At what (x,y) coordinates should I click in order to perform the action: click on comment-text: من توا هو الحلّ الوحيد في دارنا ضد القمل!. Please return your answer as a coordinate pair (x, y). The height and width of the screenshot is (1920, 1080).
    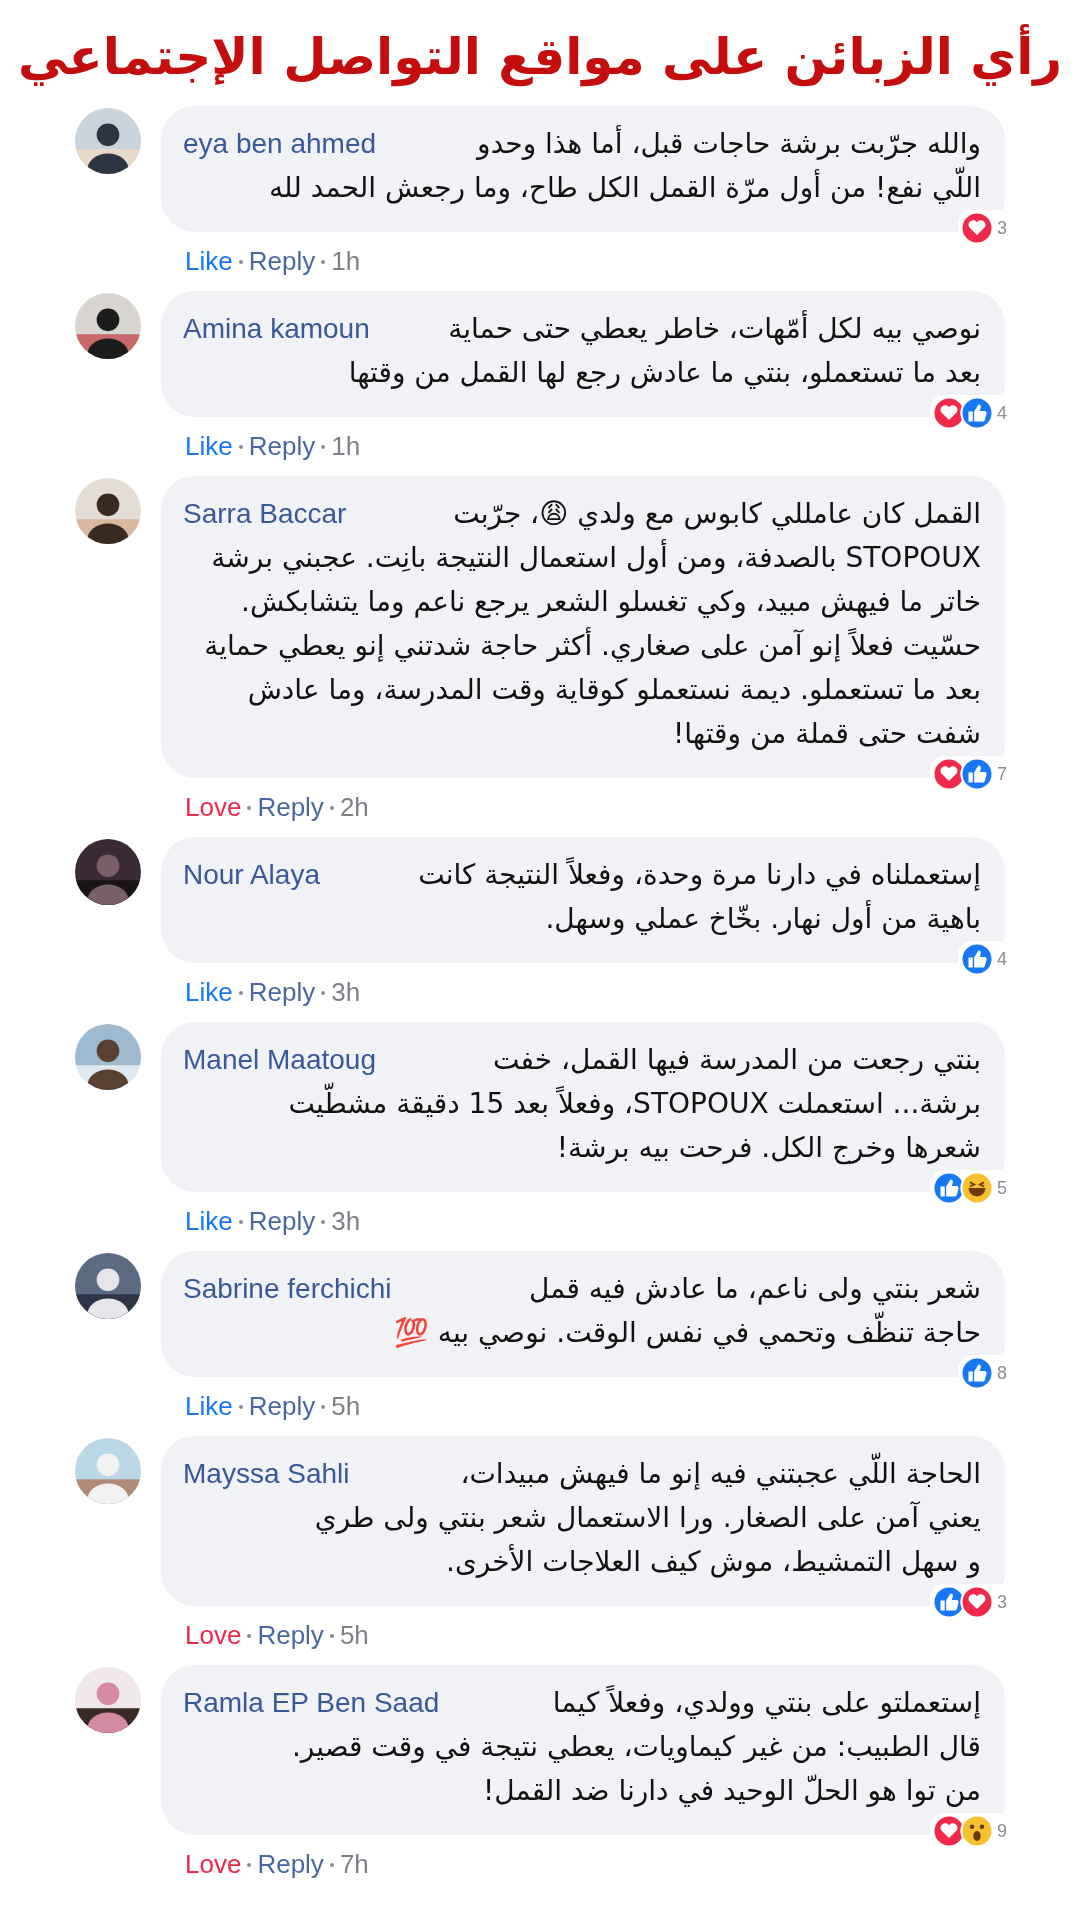
    Looking at the image, I should click on (732, 1791).